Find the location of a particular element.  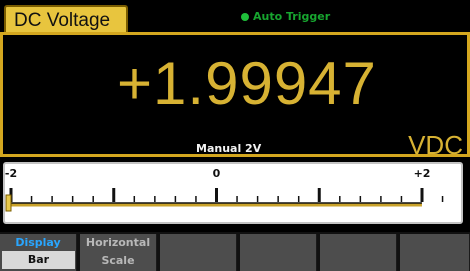

mode-title: DC Voltage is located at coordinates (62, 20).